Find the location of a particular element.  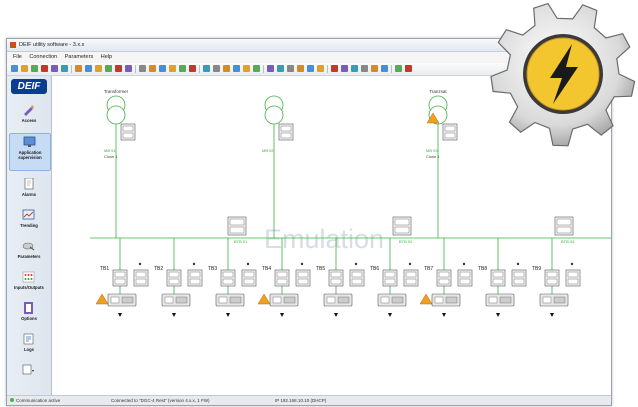

menu-help: Help is located at coordinates (106, 57).